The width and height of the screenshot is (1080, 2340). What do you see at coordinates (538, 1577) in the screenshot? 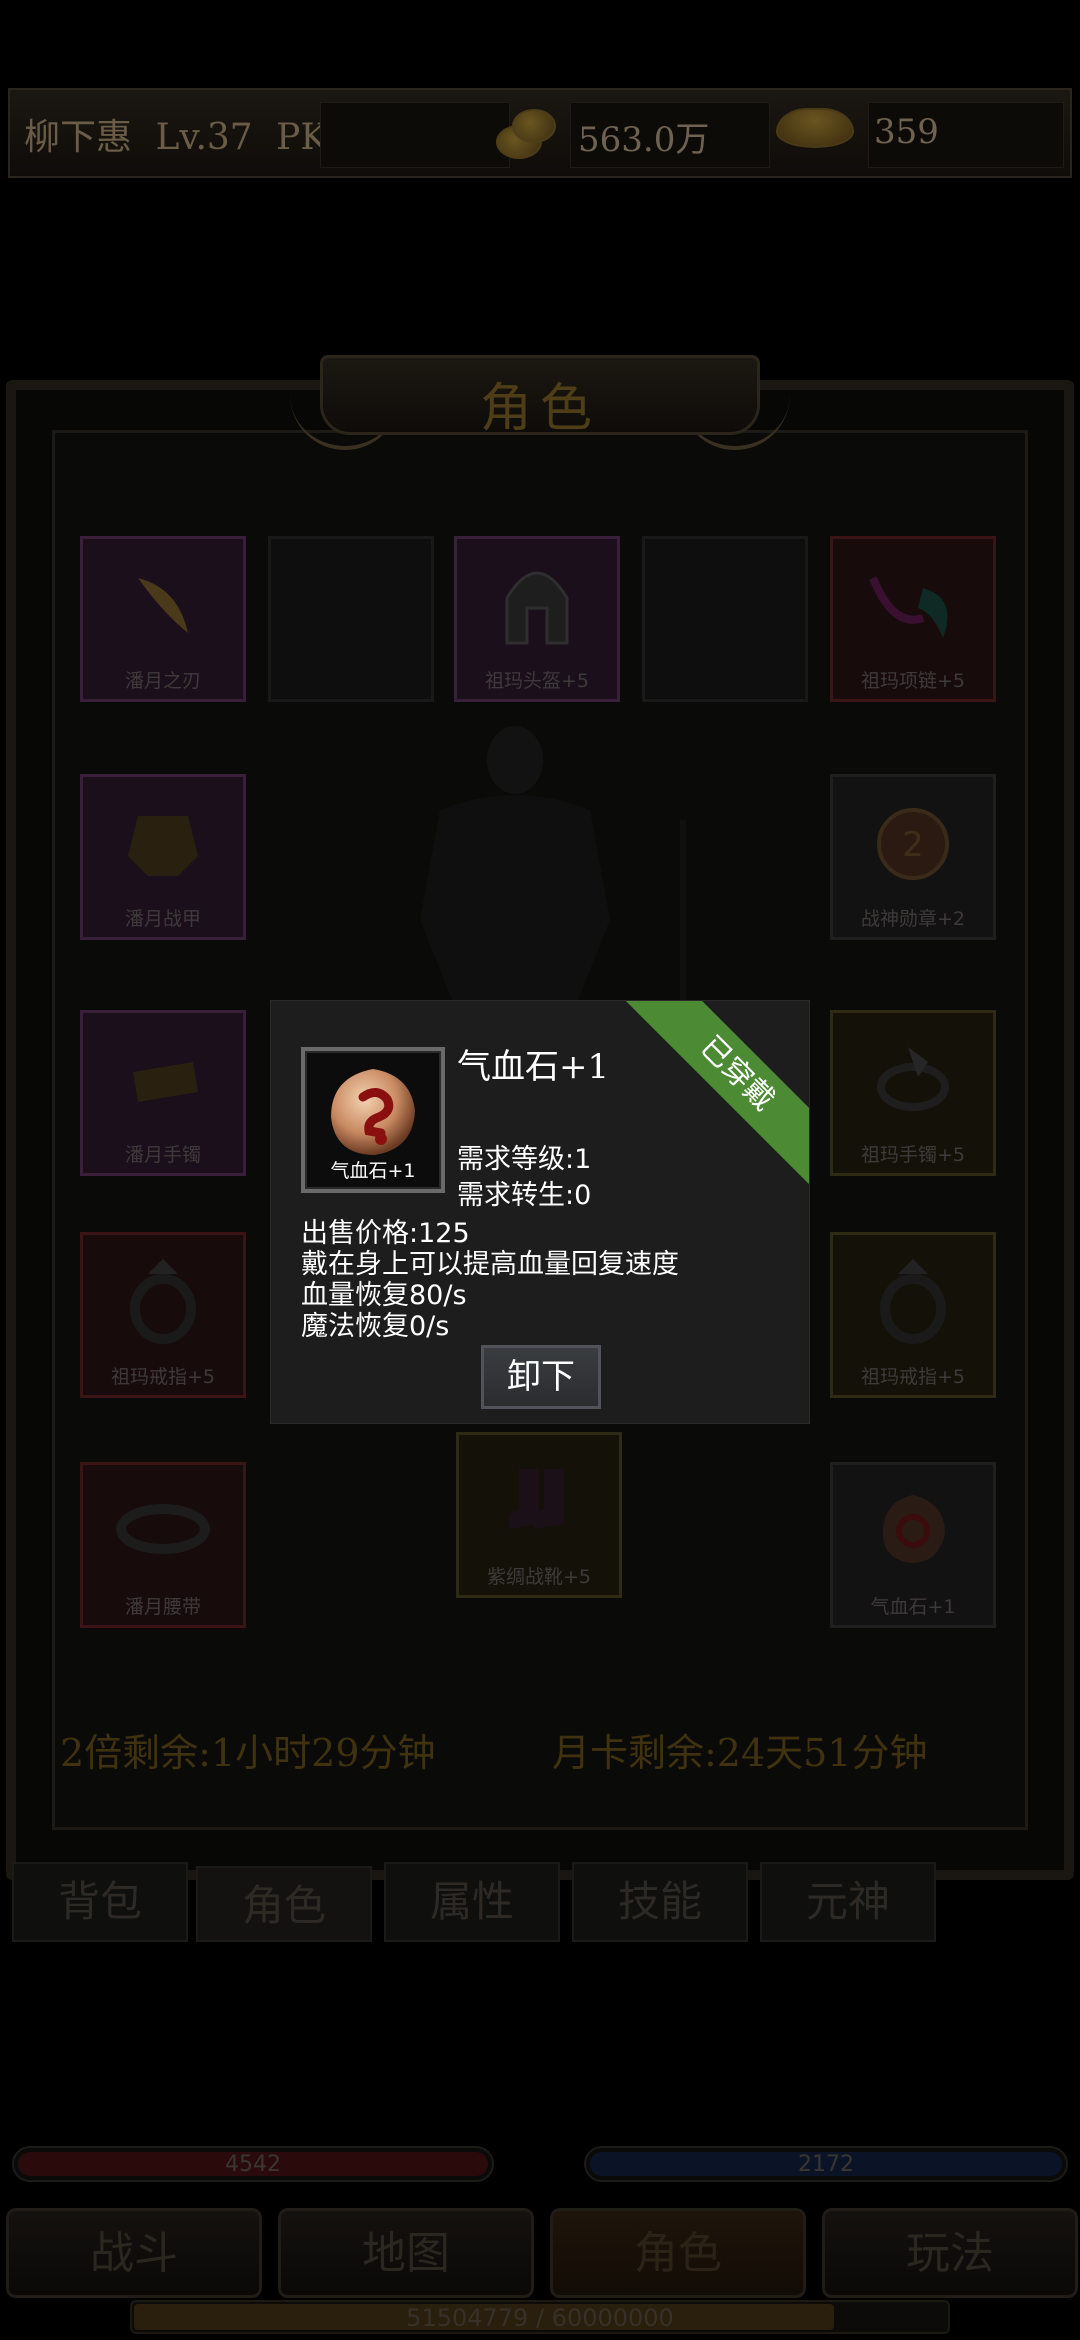
I see `equip-label: 紫绸战靴+5` at bounding box center [538, 1577].